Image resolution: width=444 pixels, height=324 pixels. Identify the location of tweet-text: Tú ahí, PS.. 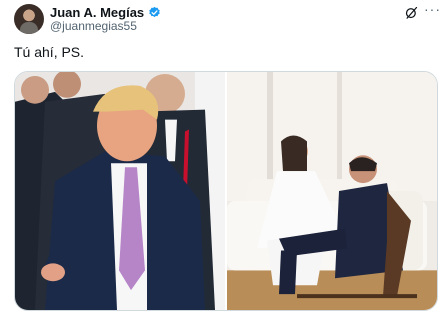
(49, 52).